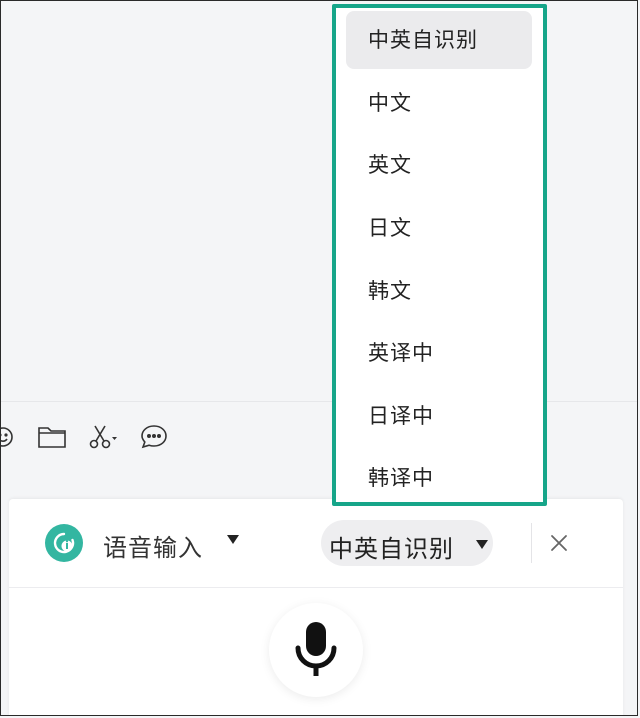 This screenshot has width=640, height=718. What do you see at coordinates (52, 437) in the screenshot?
I see `folder-icon` at bounding box center [52, 437].